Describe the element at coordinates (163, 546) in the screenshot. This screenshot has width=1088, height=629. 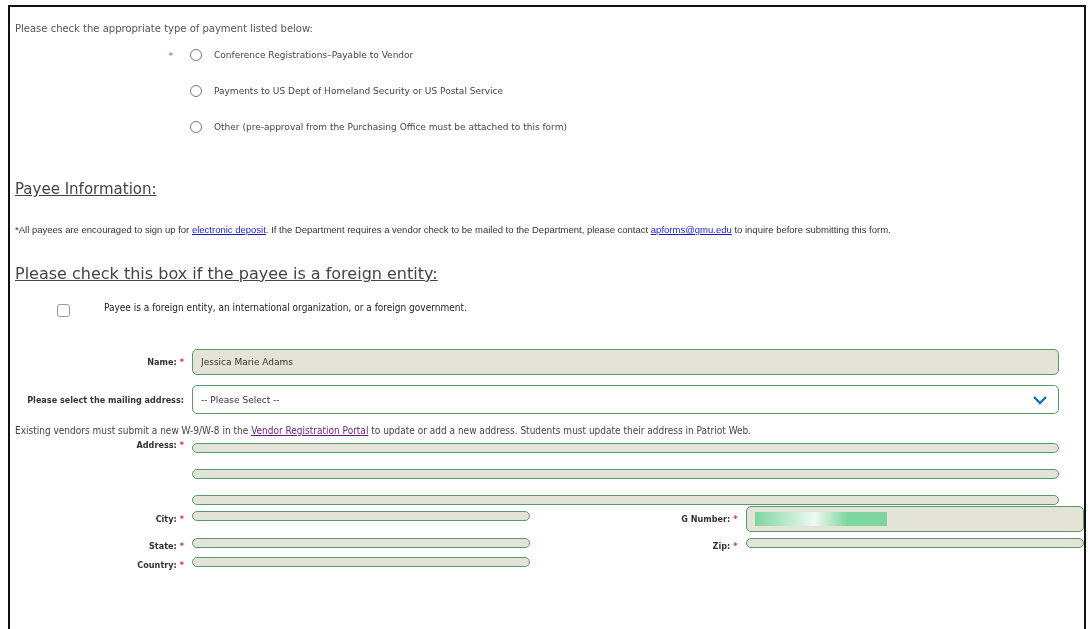
I see `field-label: State:` at that location.